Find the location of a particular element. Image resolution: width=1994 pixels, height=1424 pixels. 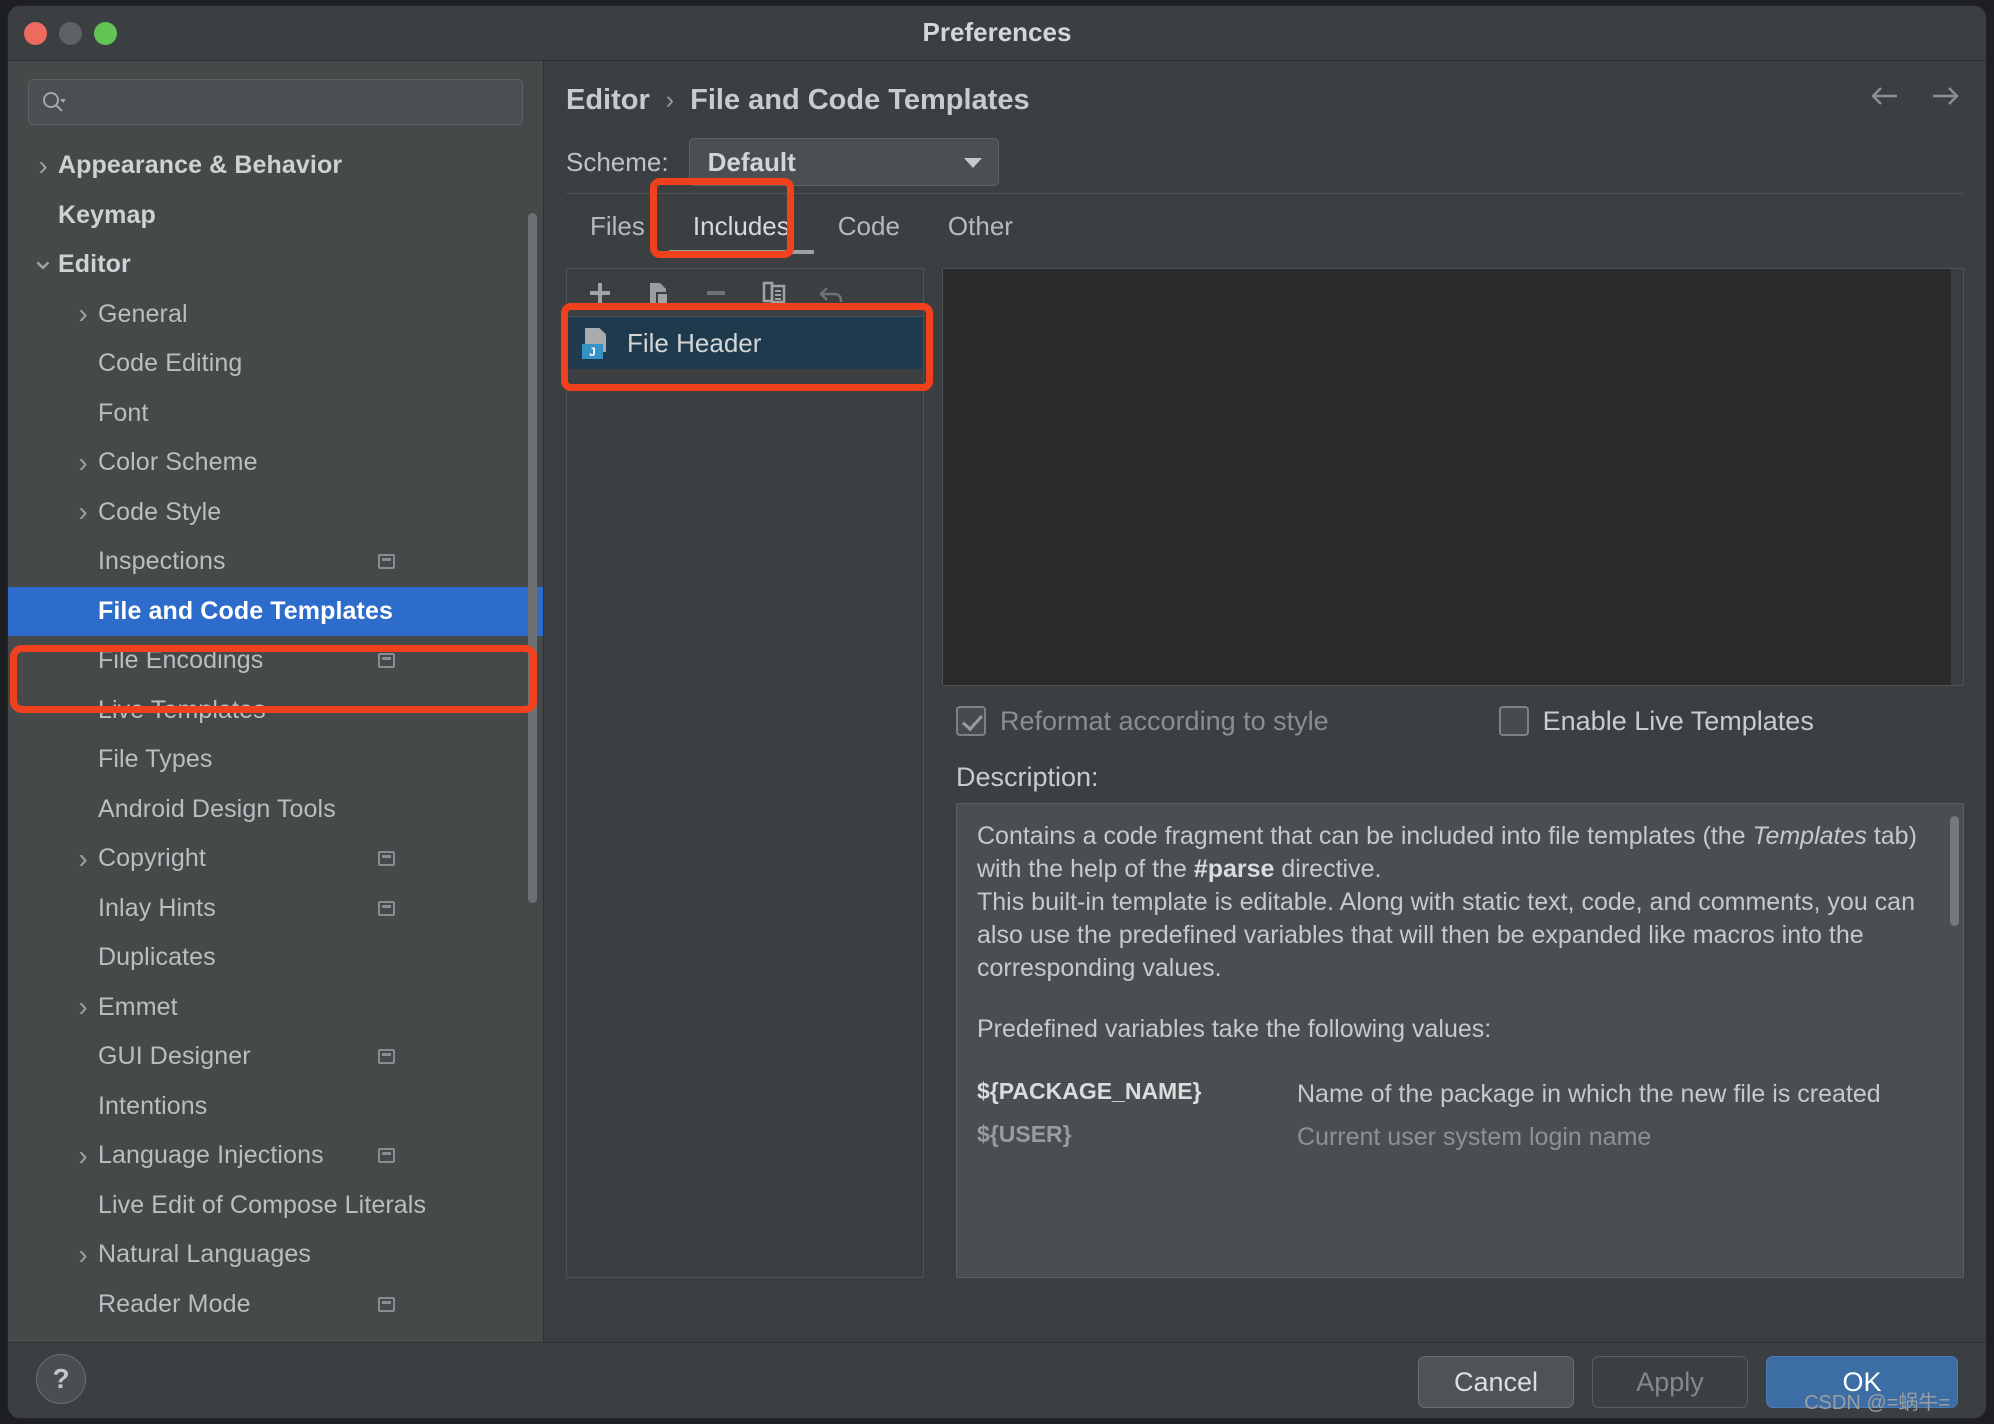

description-scrollbar is located at coordinates (1954, 871).